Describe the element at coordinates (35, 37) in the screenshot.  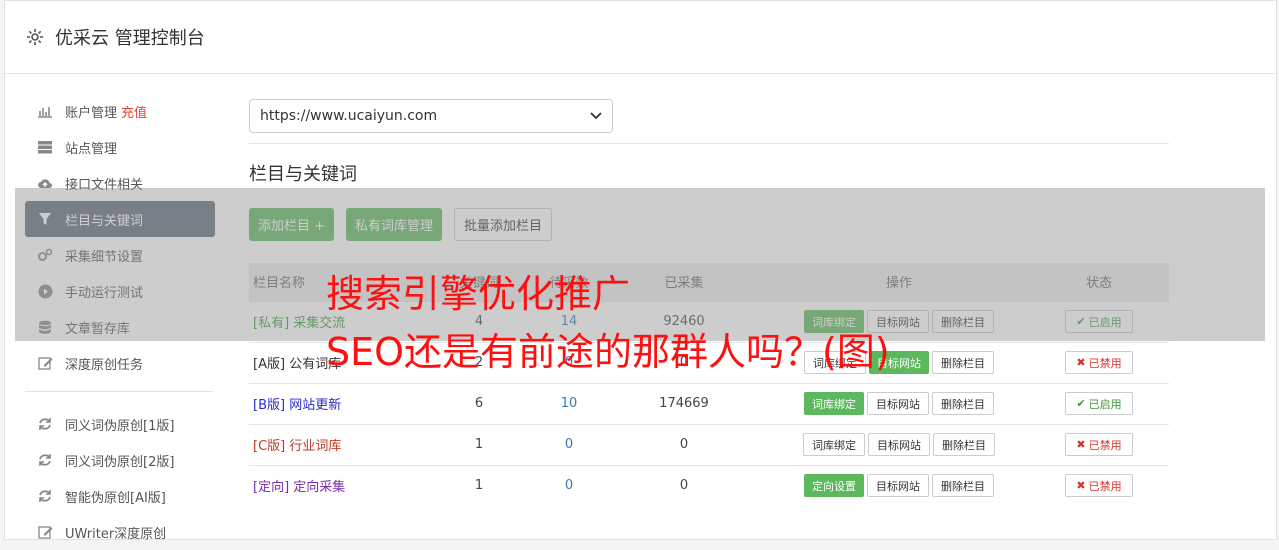
I see `gear-icon` at that location.